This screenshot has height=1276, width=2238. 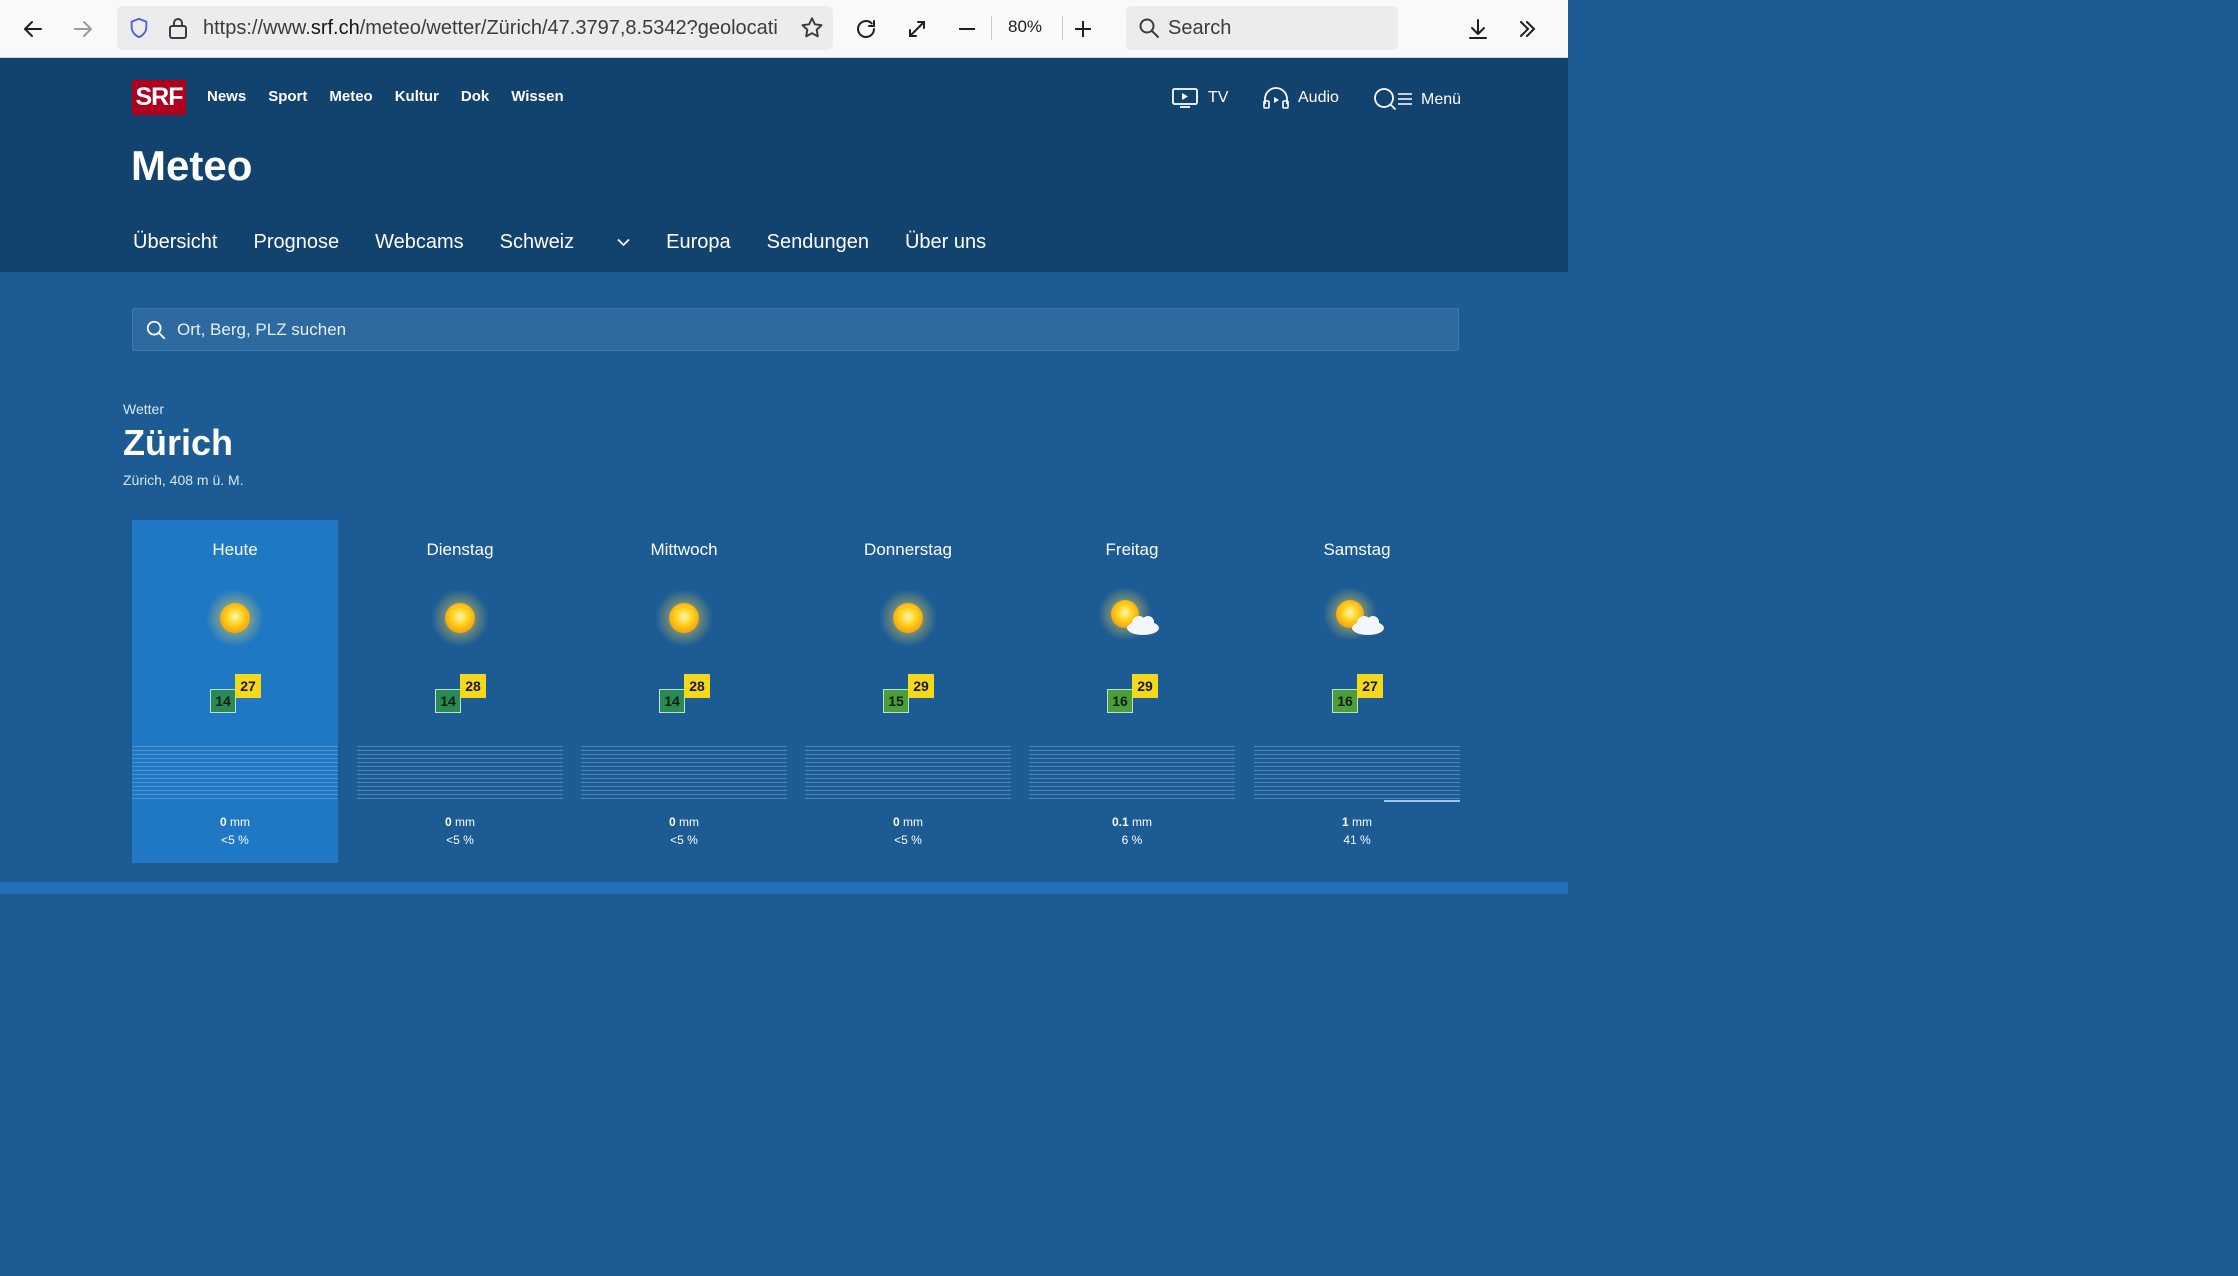 What do you see at coordinates (1083, 29) in the screenshot?
I see `zoom-in-button` at bounding box center [1083, 29].